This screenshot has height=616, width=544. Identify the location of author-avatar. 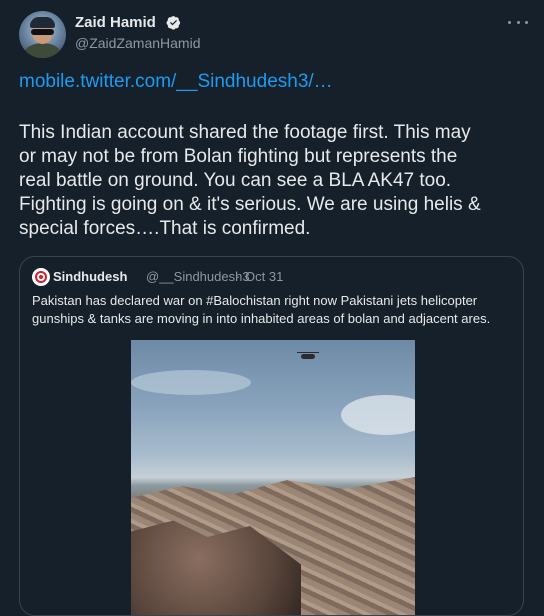
(42, 34).